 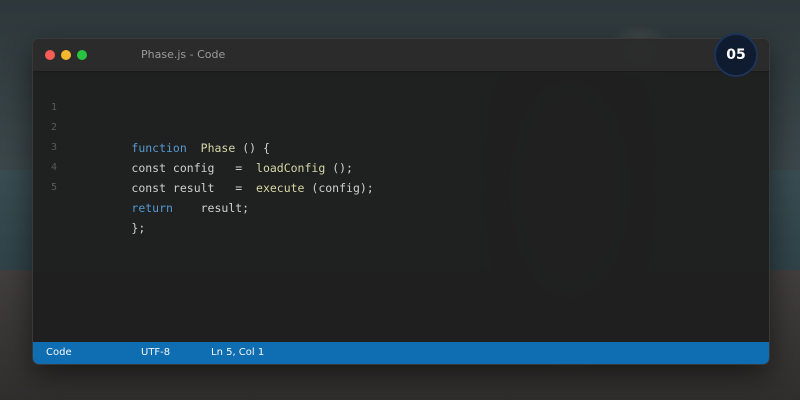 I want to click on function-token: execute, so click(x=280, y=188).